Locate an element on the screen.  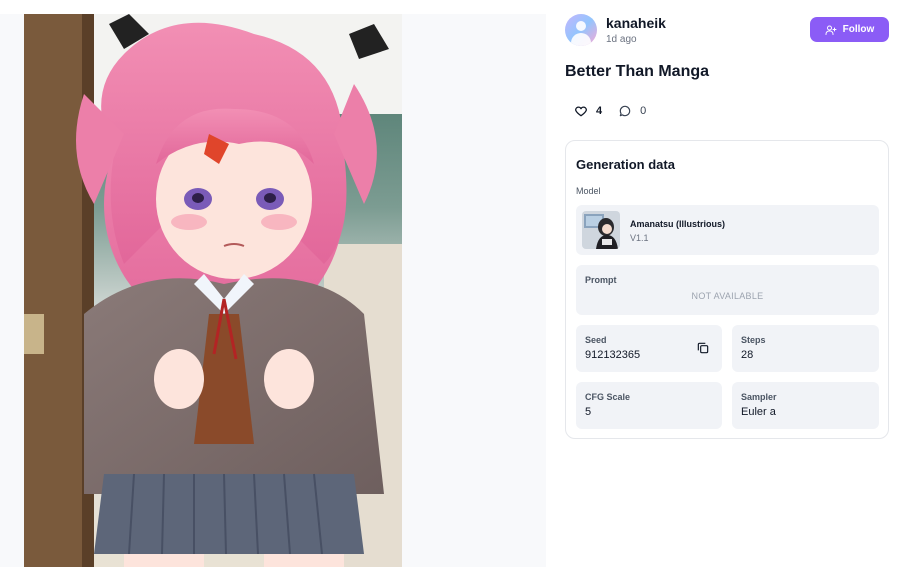
post-stats: 4 0 is located at coordinates (610, 111).